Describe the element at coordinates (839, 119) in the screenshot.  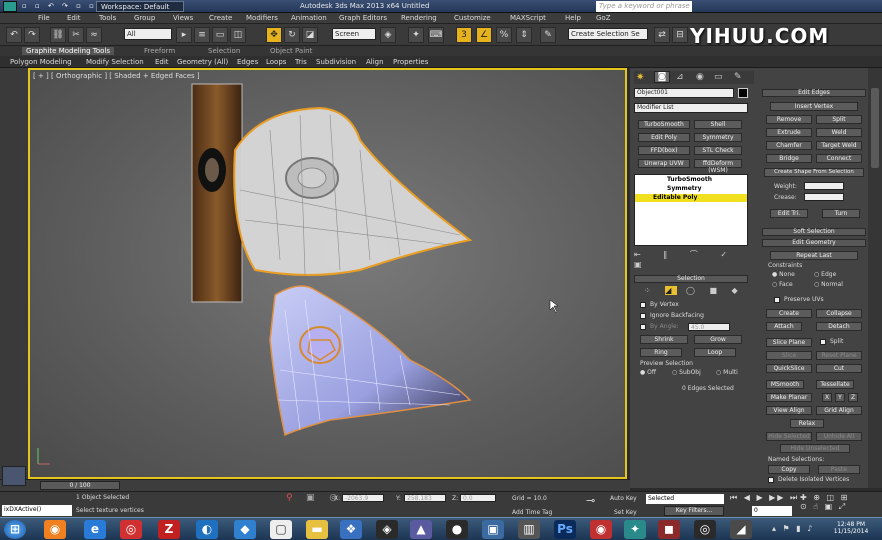
I see `split-button: Split` at that location.